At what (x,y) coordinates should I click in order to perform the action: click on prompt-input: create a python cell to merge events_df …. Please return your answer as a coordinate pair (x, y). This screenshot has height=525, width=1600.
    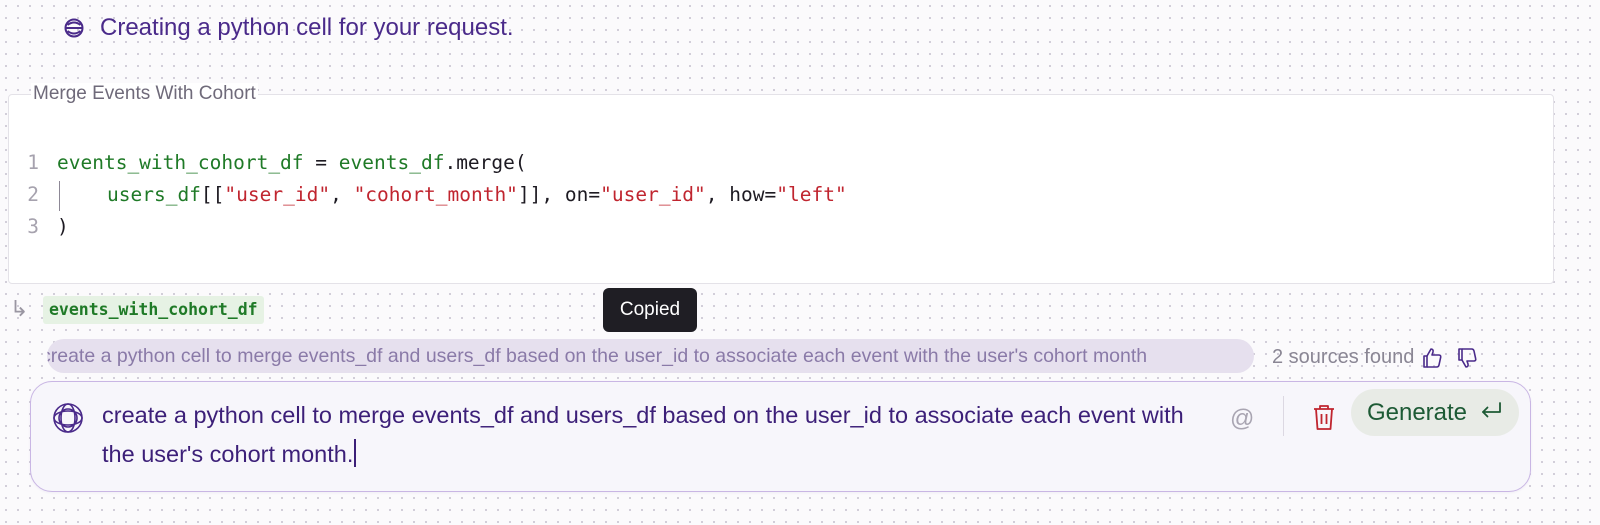
    Looking at the image, I should click on (657, 435).